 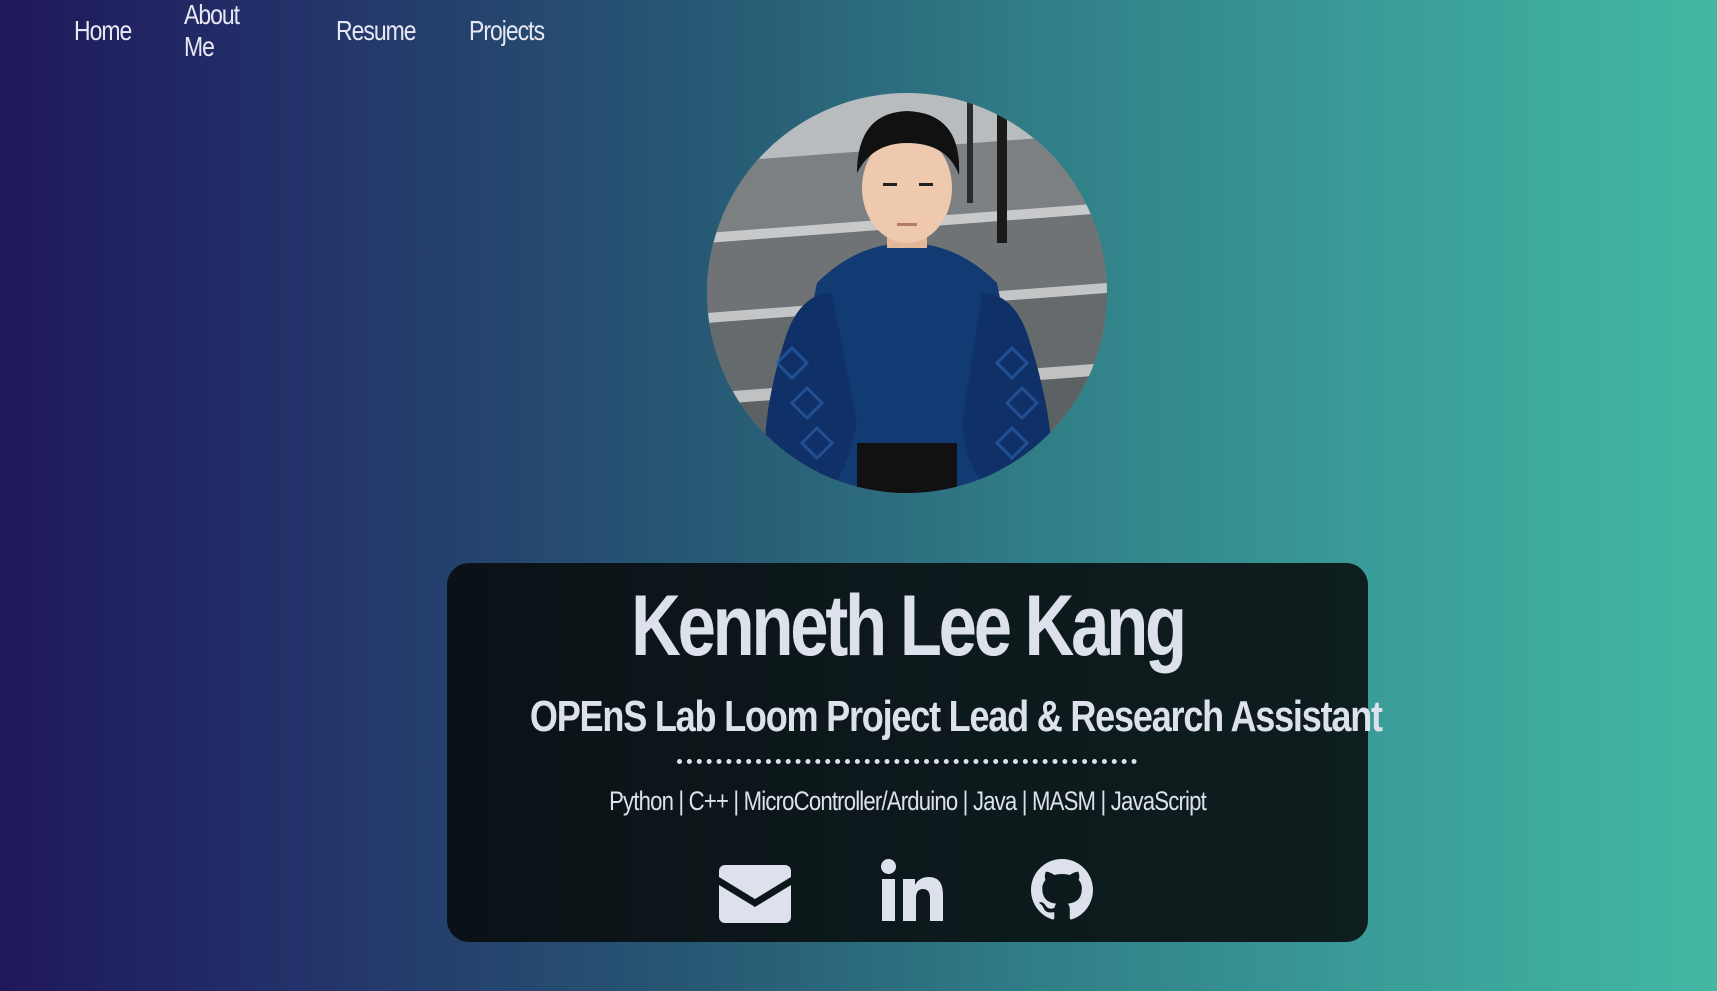 What do you see at coordinates (507, 31) in the screenshot?
I see `nav-projects-link: Projects` at bounding box center [507, 31].